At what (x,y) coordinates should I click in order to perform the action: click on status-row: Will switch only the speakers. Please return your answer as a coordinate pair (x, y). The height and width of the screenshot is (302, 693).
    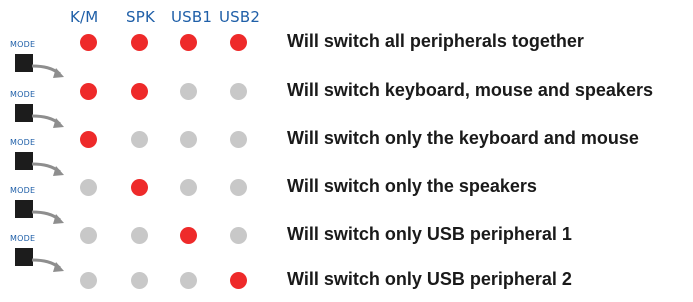
    Looking at the image, I should click on (346, 192).